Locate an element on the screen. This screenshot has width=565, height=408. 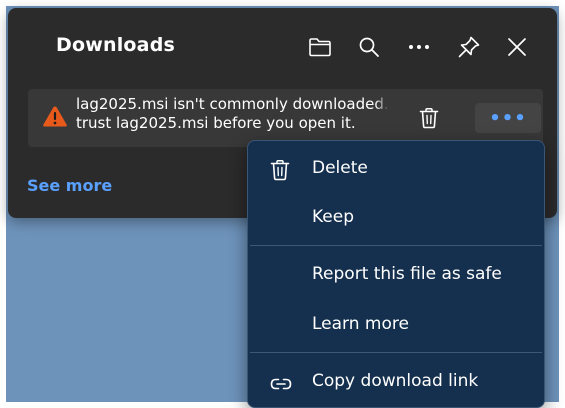
menu-item-label: Report this file as safe is located at coordinates (407, 274).